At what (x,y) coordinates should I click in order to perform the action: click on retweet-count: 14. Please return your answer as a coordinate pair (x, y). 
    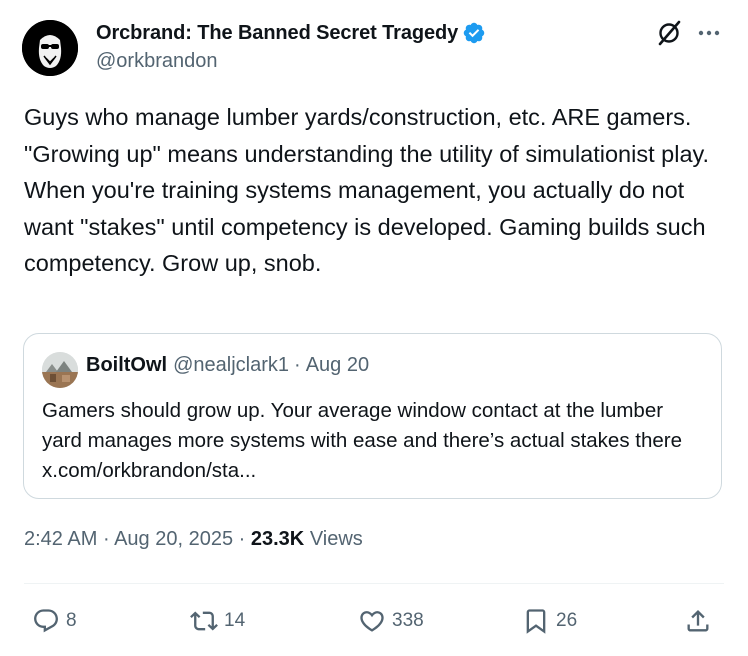
    Looking at the image, I should click on (235, 620).